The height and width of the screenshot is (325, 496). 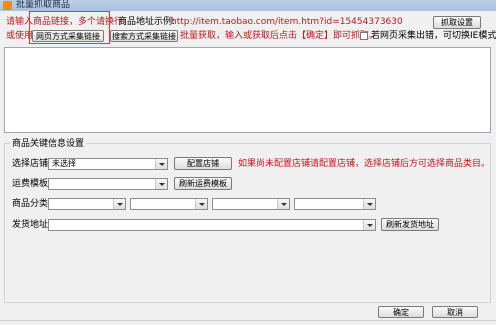 What do you see at coordinates (248, 320) in the screenshot?
I see `bottom-divider` at bounding box center [248, 320].